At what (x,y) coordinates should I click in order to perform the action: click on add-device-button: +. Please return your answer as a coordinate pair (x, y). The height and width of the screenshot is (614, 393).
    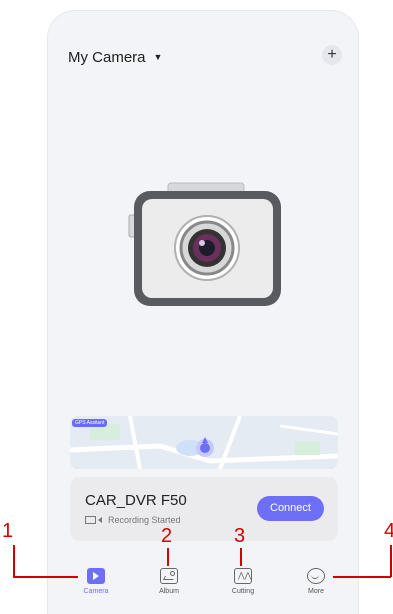
    Looking at the image, I should click on (332, 55).